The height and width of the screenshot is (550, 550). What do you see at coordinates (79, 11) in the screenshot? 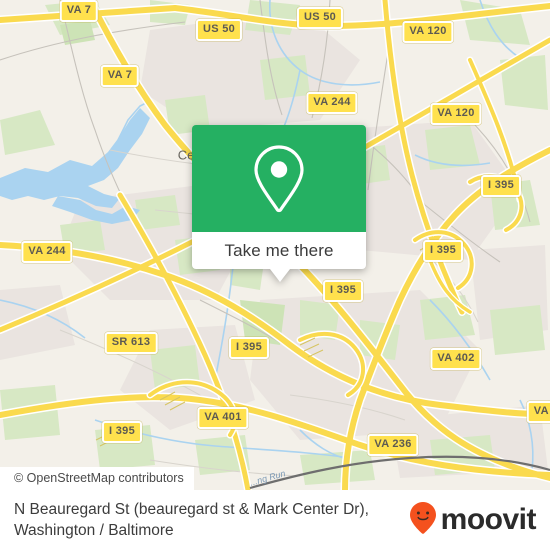
I see `road-shield-va-7-north: VA 7` at bounding box center [79, 11].